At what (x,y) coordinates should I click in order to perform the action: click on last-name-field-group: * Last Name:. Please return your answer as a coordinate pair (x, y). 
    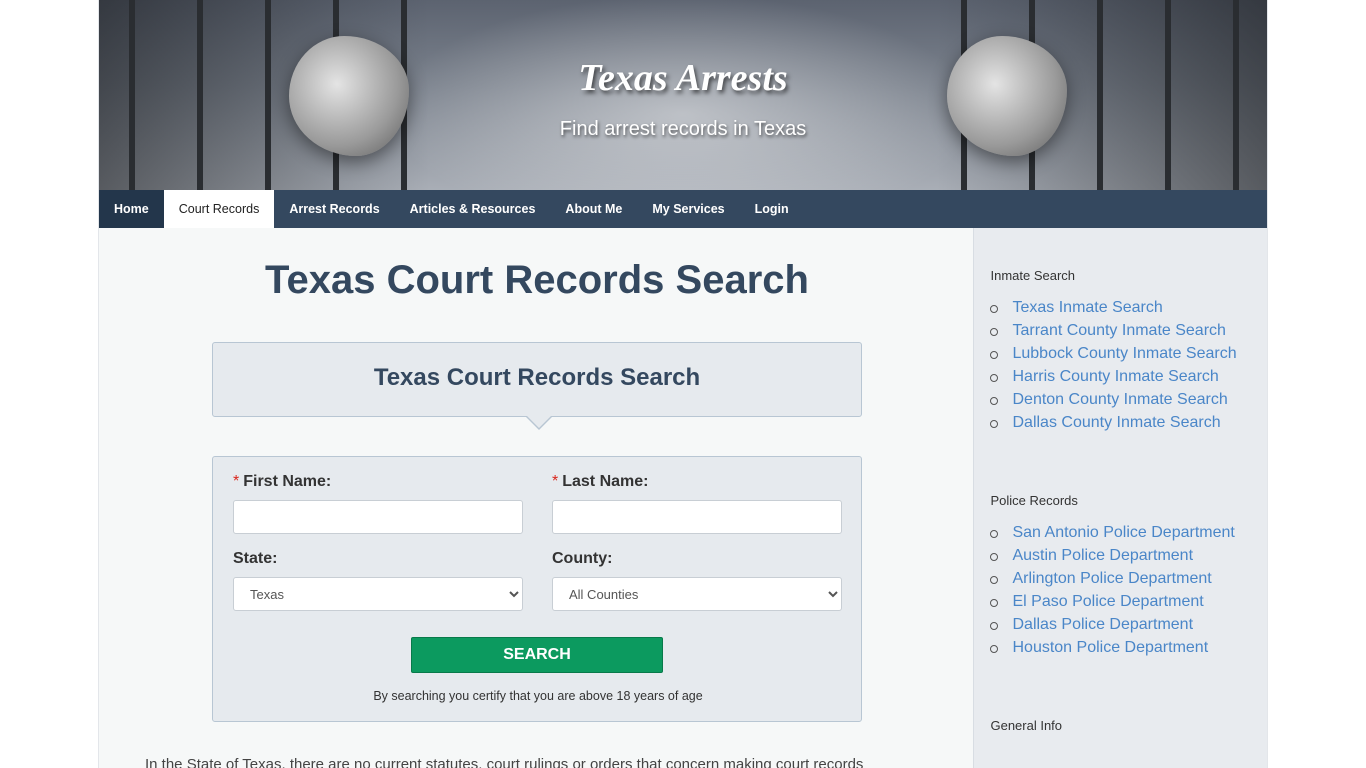
    Looking at the image, I should click on (697, 503).